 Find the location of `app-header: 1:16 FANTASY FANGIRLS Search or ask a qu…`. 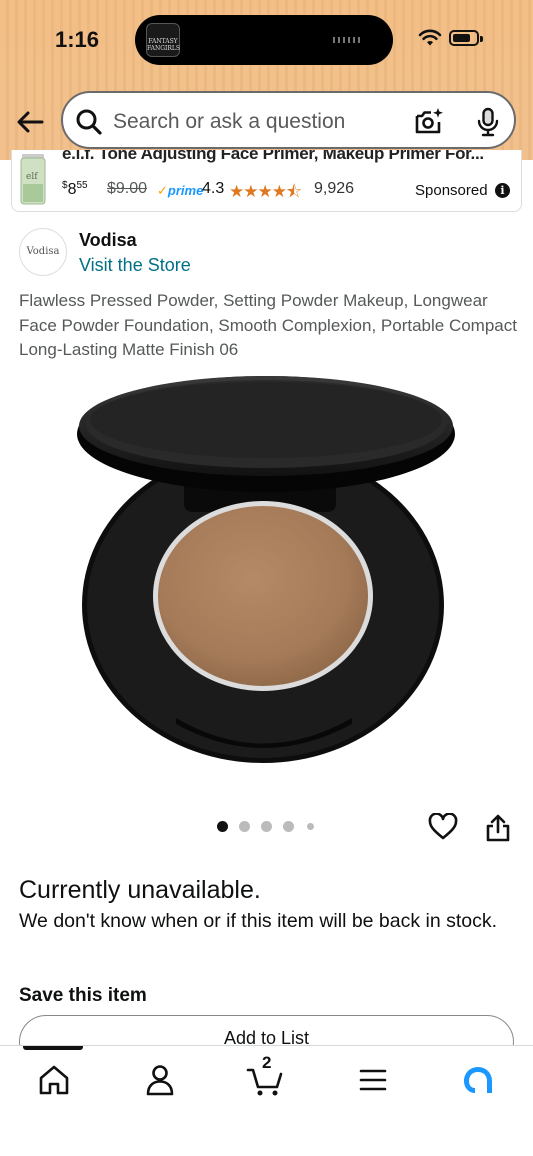

app-header: 1:16 FANTASY FANGIRLS Search or ask a qu… is located at coordinates (266, 80).